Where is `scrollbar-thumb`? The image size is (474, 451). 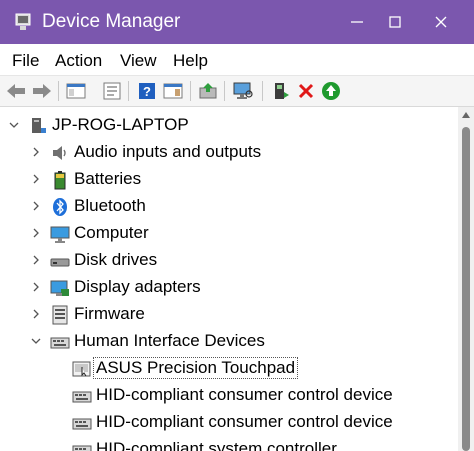
scrollbar-thumb is located at coordinates (466, 289).